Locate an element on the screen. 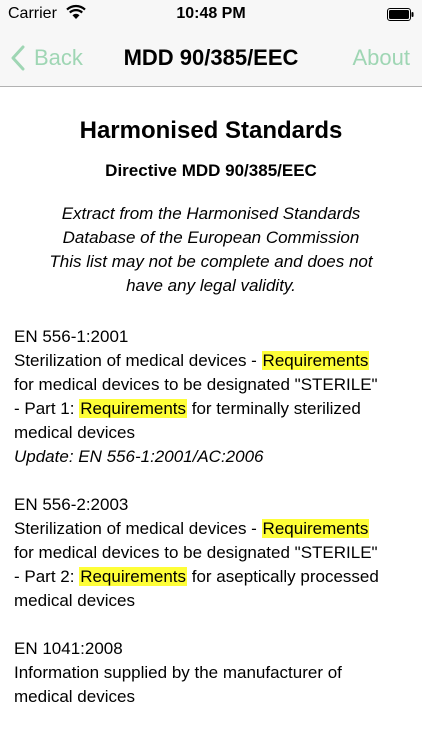 The image size is (422, 750). content-heading: Harmonised Standards is located at coordinates (211, 130).